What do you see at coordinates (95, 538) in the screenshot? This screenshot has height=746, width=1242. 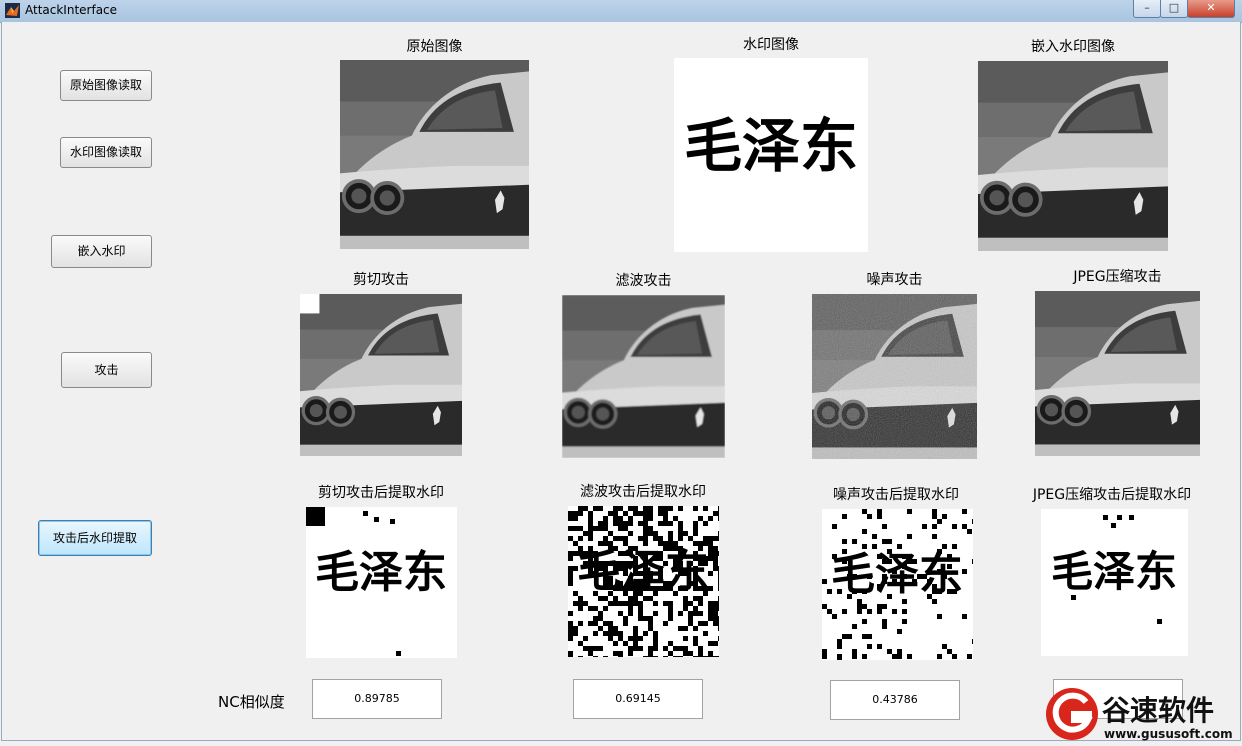 I see `extract-after-attack-button: 攻击后水印提取` at bounding box center [95, 538].